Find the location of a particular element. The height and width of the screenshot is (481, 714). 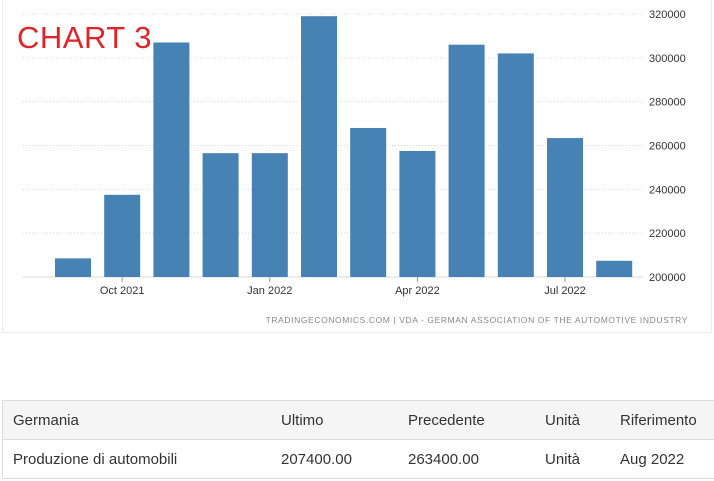

chart-label: CHART 3 is located at coordinates (85, 37).